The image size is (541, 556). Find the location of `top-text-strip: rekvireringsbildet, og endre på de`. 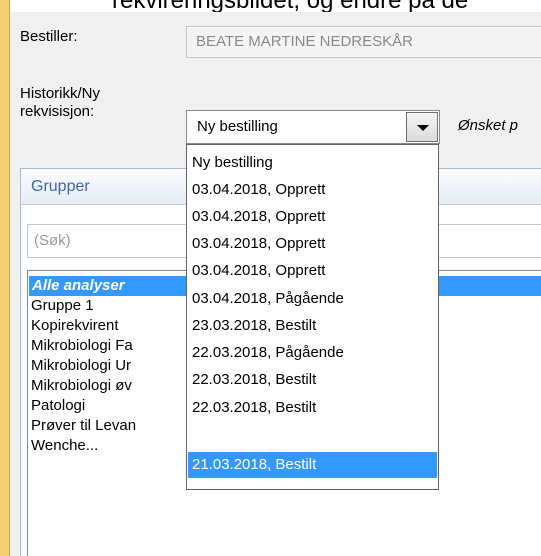

top-text-strip: rekvireringsbildet, og endre på de is located at coordinates (270, 6).